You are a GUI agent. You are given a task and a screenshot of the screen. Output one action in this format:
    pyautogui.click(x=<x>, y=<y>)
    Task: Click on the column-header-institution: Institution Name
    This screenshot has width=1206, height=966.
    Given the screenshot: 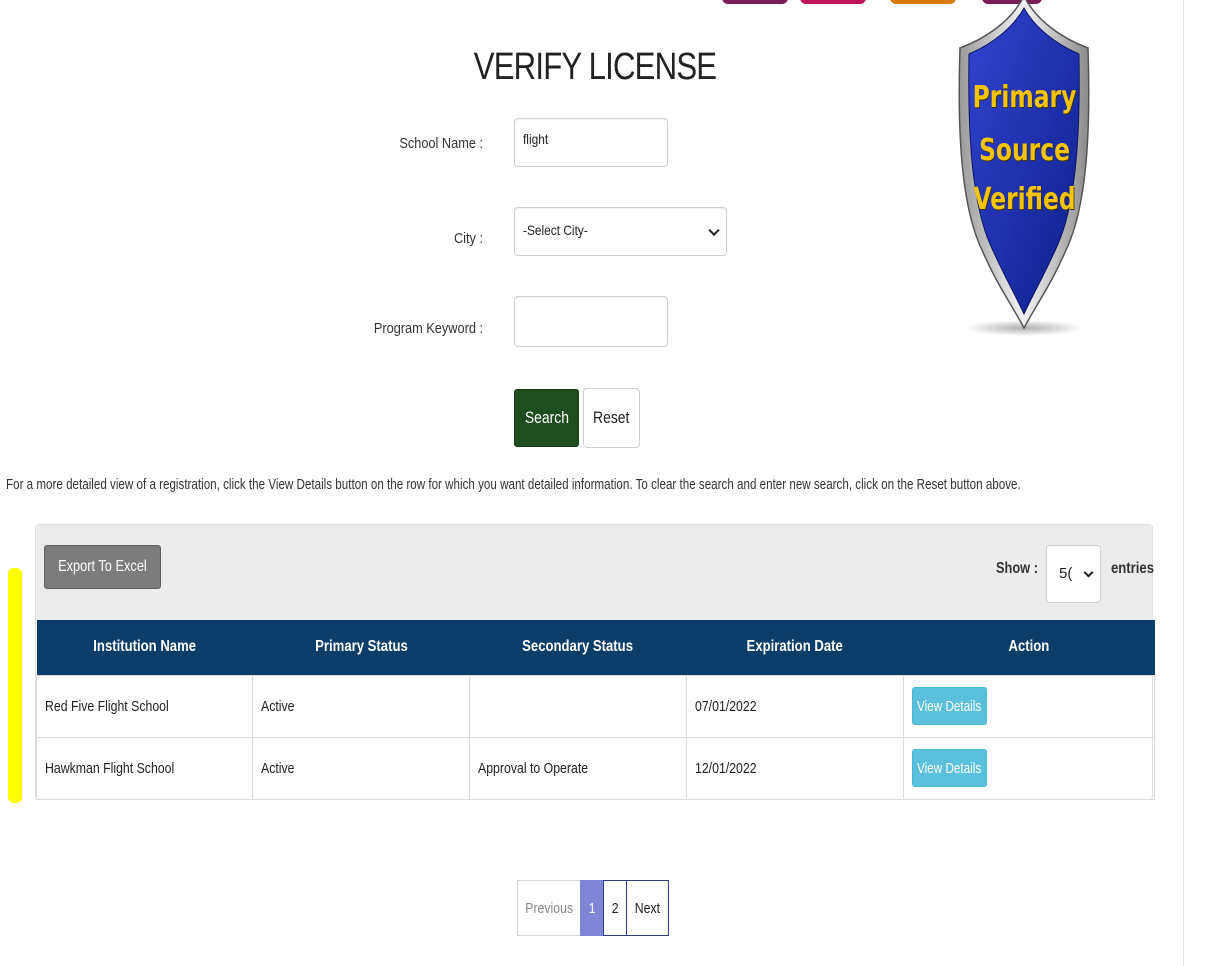 What is the action you would take?
    pyautogui.click(x=144, y=647)
    